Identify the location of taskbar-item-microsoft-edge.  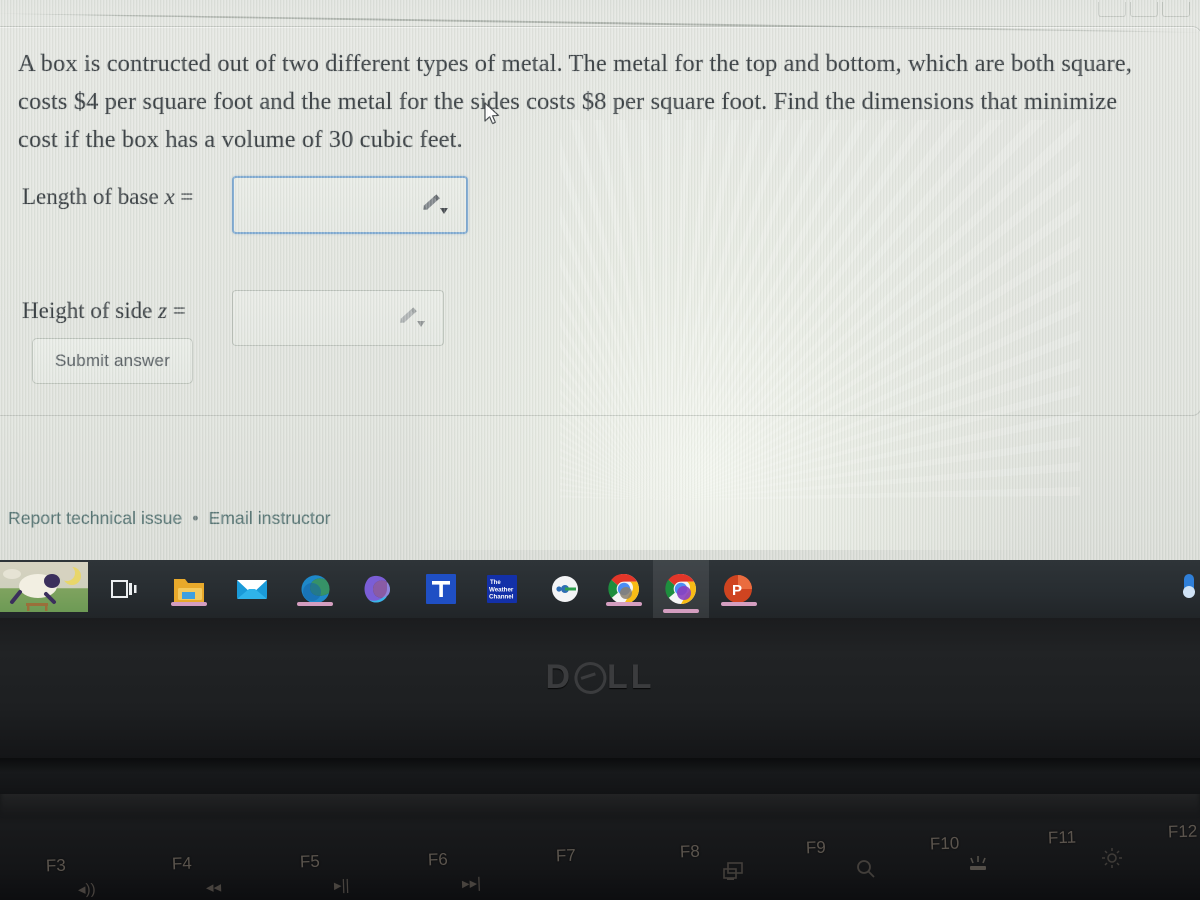
(315, 589).